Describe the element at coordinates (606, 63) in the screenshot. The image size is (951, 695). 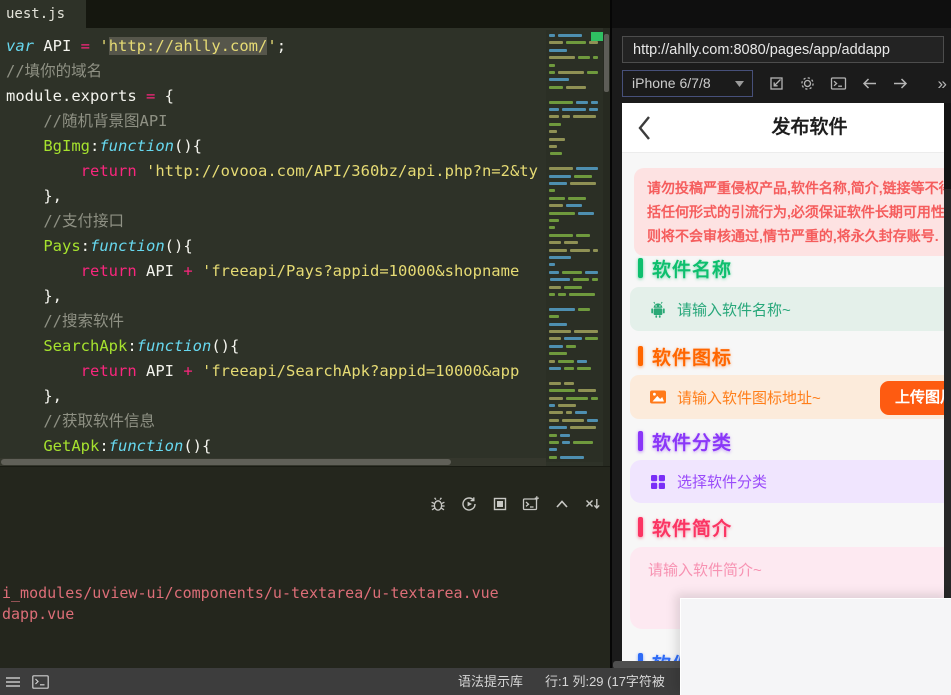
I see `editor-vertical-scrollbar-thumb` at that location.